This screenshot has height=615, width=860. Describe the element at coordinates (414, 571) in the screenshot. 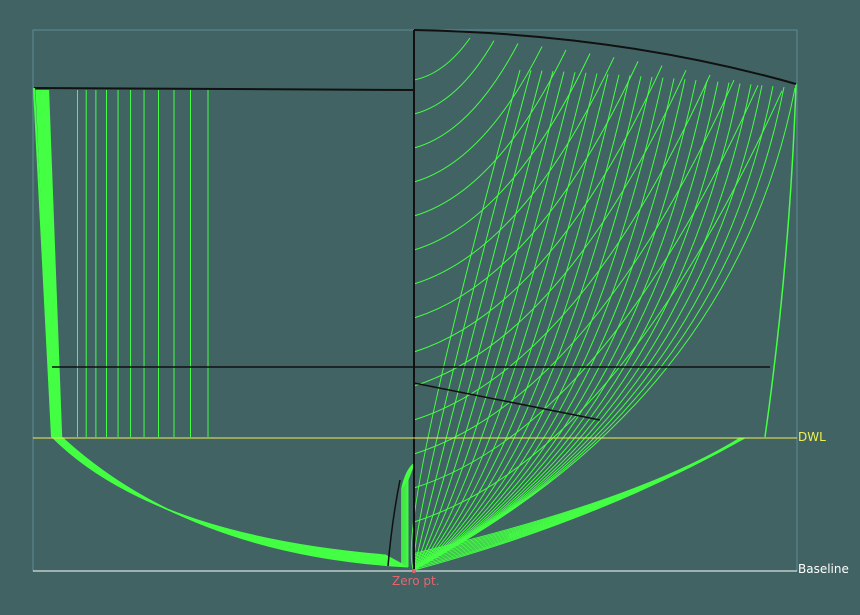

I see `zero-point-marker` at that location.